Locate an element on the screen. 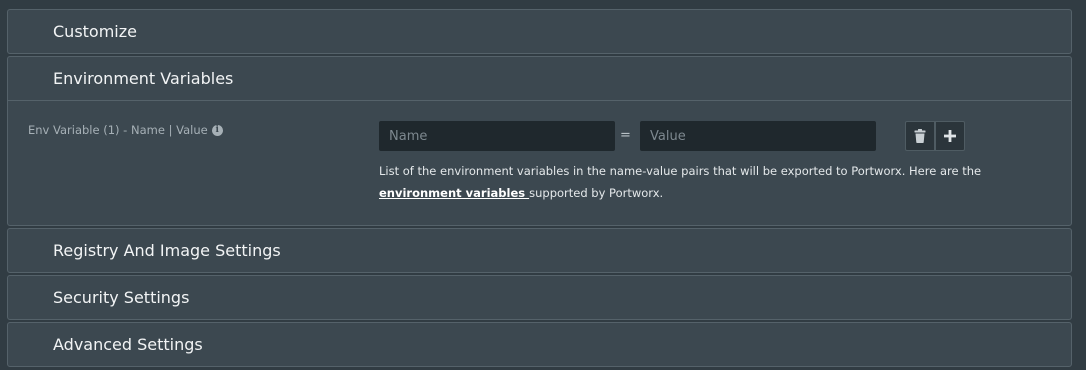 This screenshot has width=1086, height=370. section-registry-image-settings: Registry And Image Settings is located at coordinates (539, 250).